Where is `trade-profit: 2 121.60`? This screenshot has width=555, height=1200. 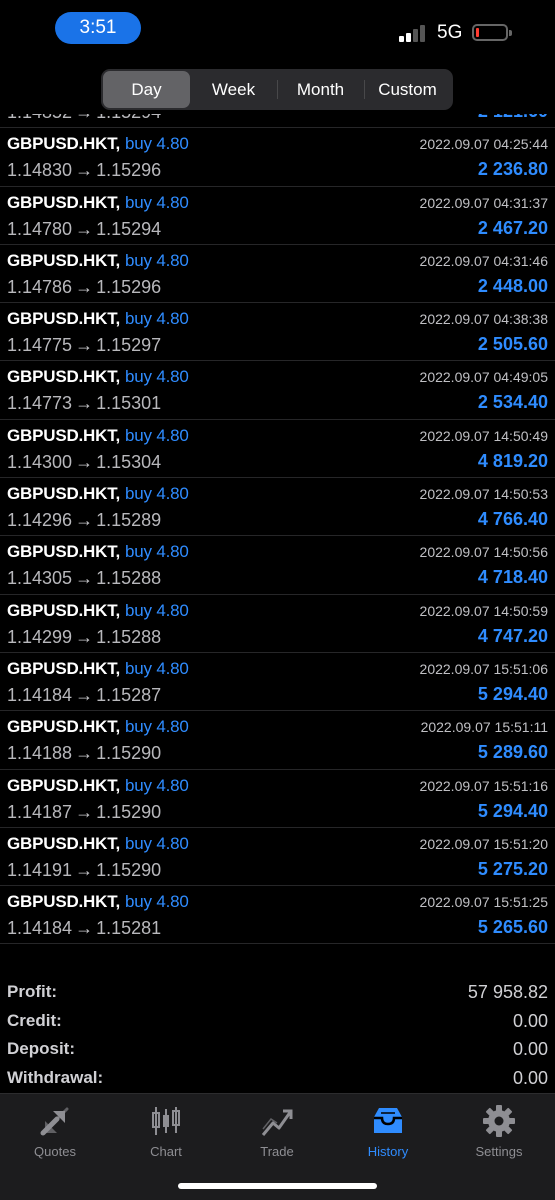
trade-profit: 2 121.60 is located at coordinates (513, 118).